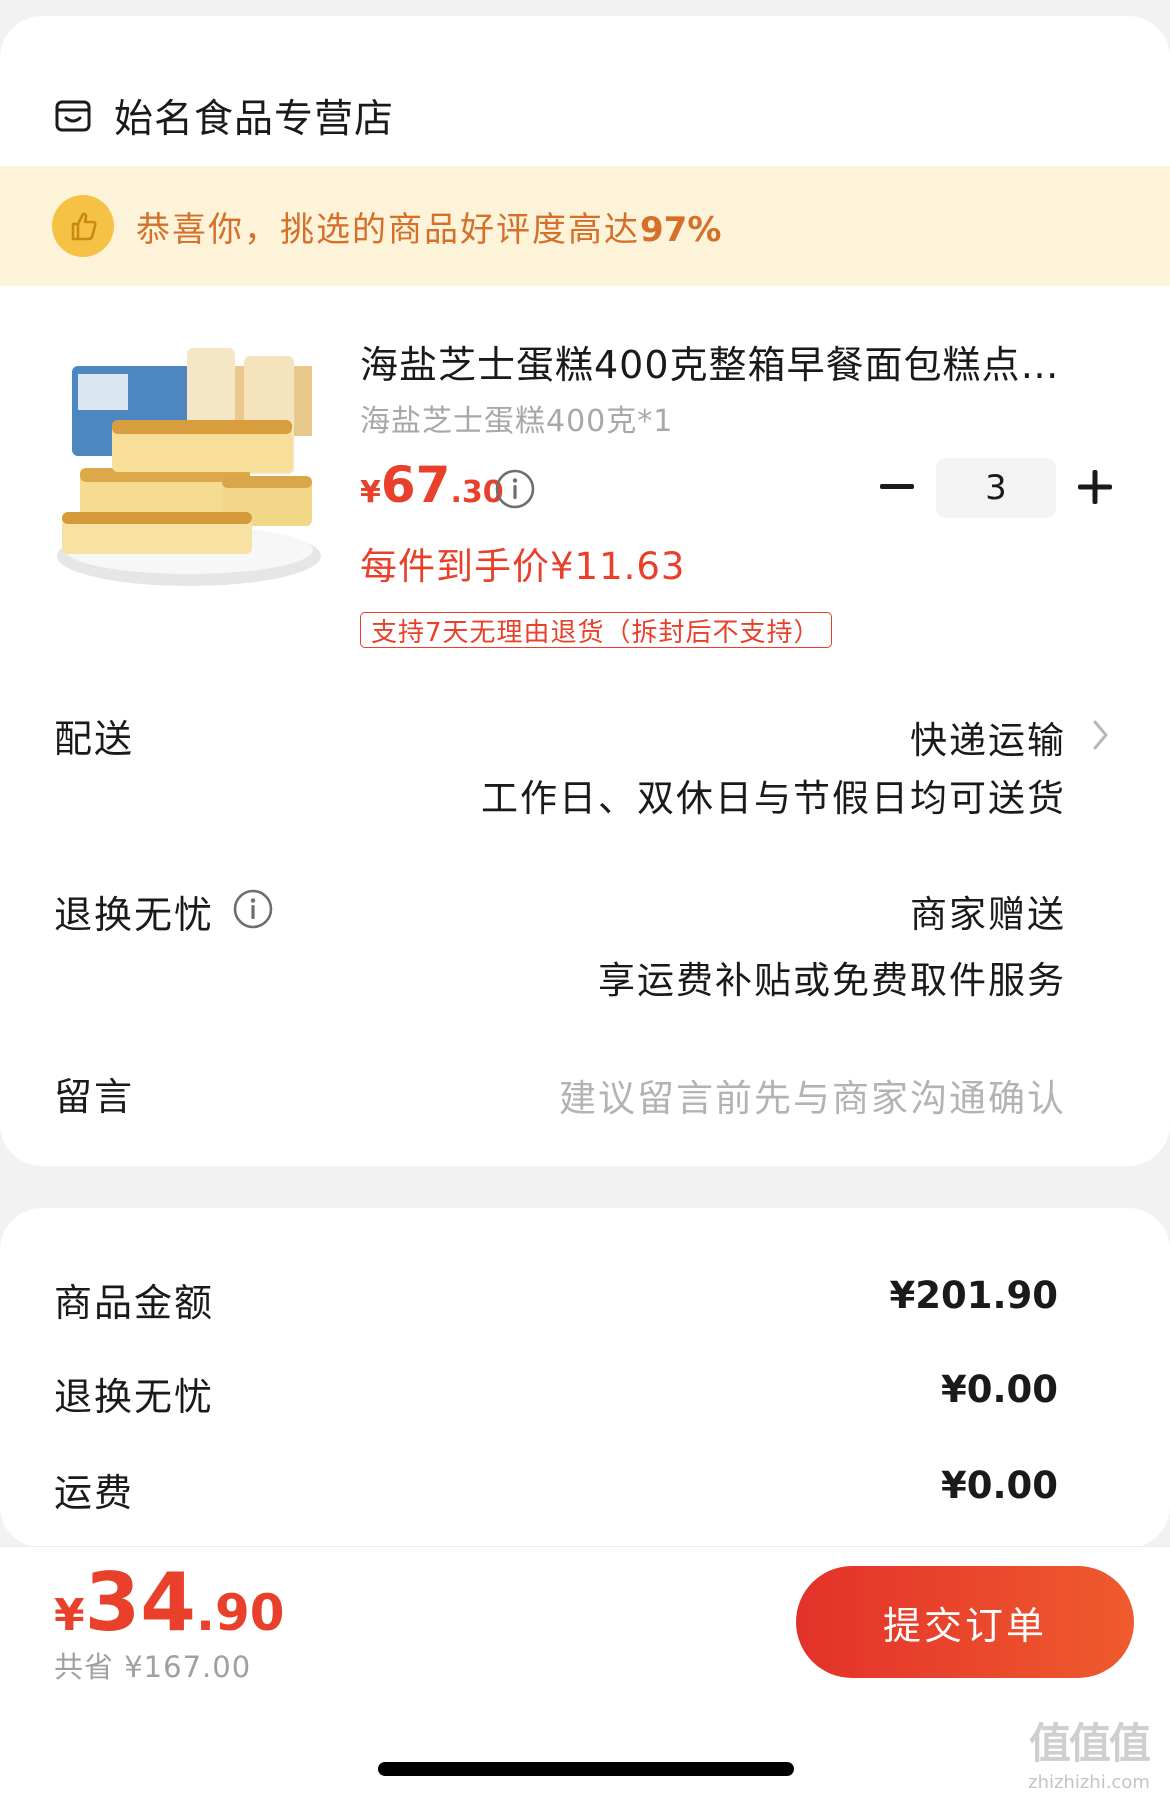 This screenshot has height=1798, width=1170. What do you see at coordinates (973, 1295) in the screenshot?
I see `summary-value: ¥201.90` at bounding box center [973, 1295].